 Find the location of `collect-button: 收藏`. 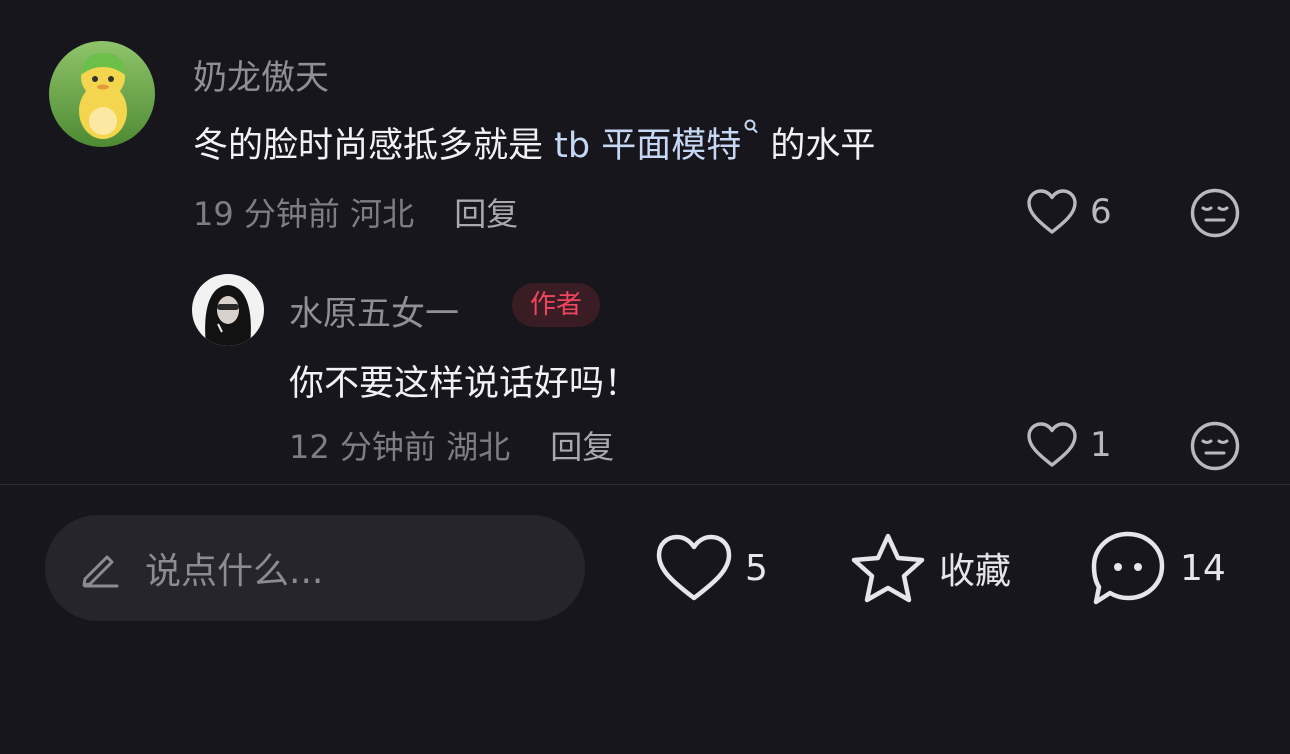

collect-button: 收藏 is located at coordinates (930, 568).